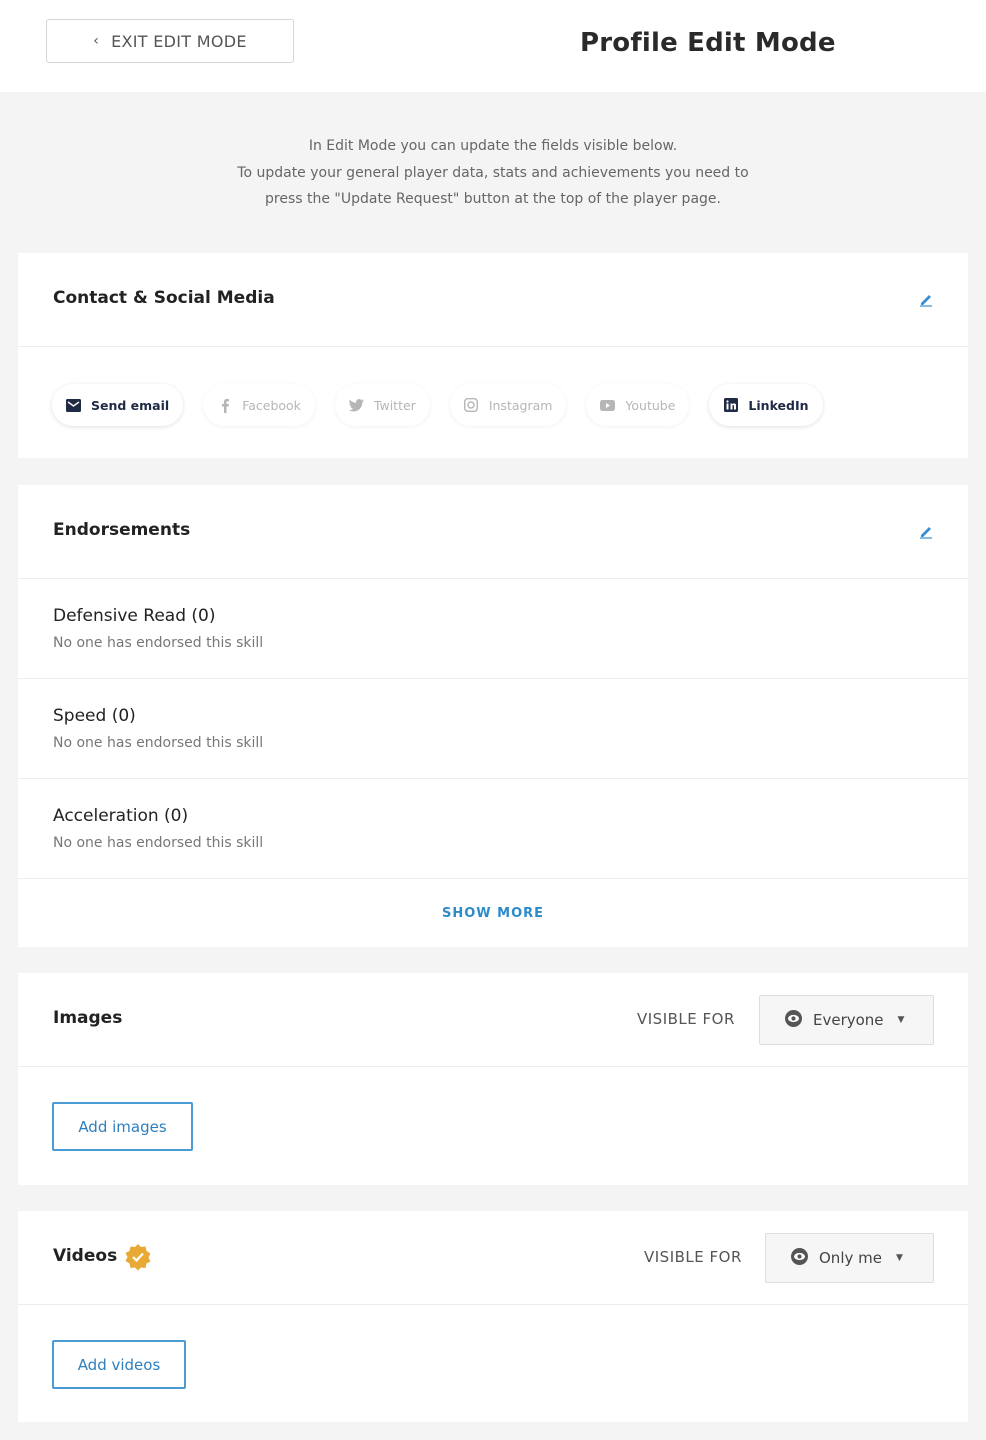 The height and width of the screenshot is (1440, 986). I want to click on exit-edit-mode-label: EXIT EDIT MODE, so click(179, 41).